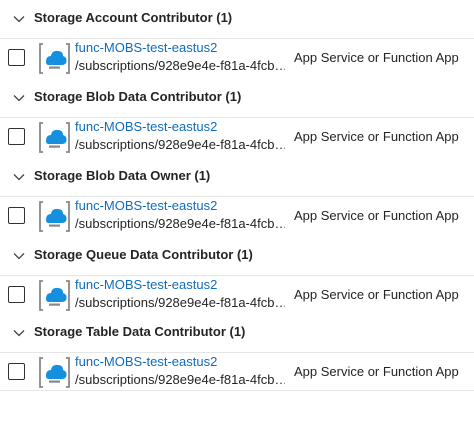 Image resolution: width=474 pixels, height=447 pixels. Describe the element at coordinates (237, 177) in the screenshot. I see `group-header: Storage Blob Data Owner (1)` at that location.